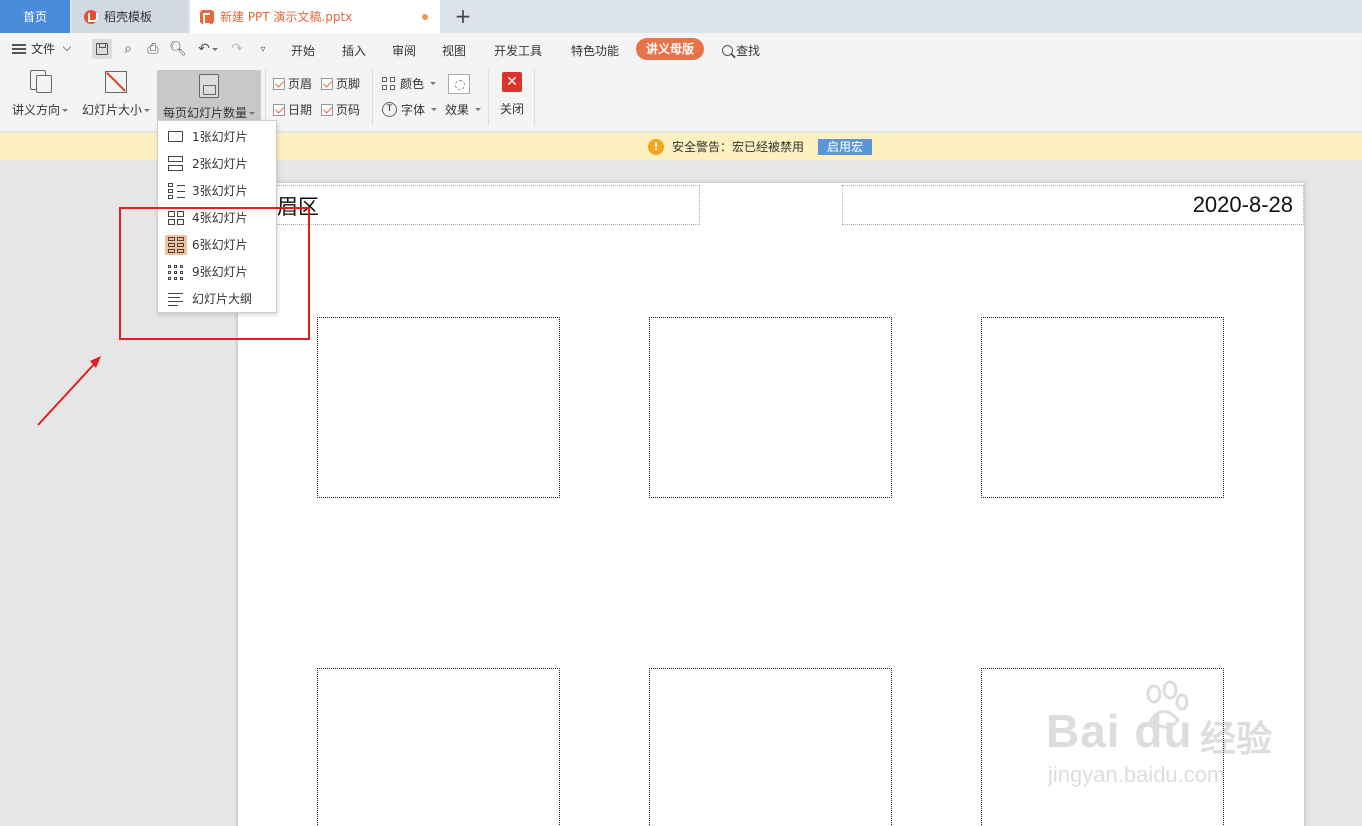  I want to click on dropdown-item-label: 1张幻灯片, so click(220, 137).